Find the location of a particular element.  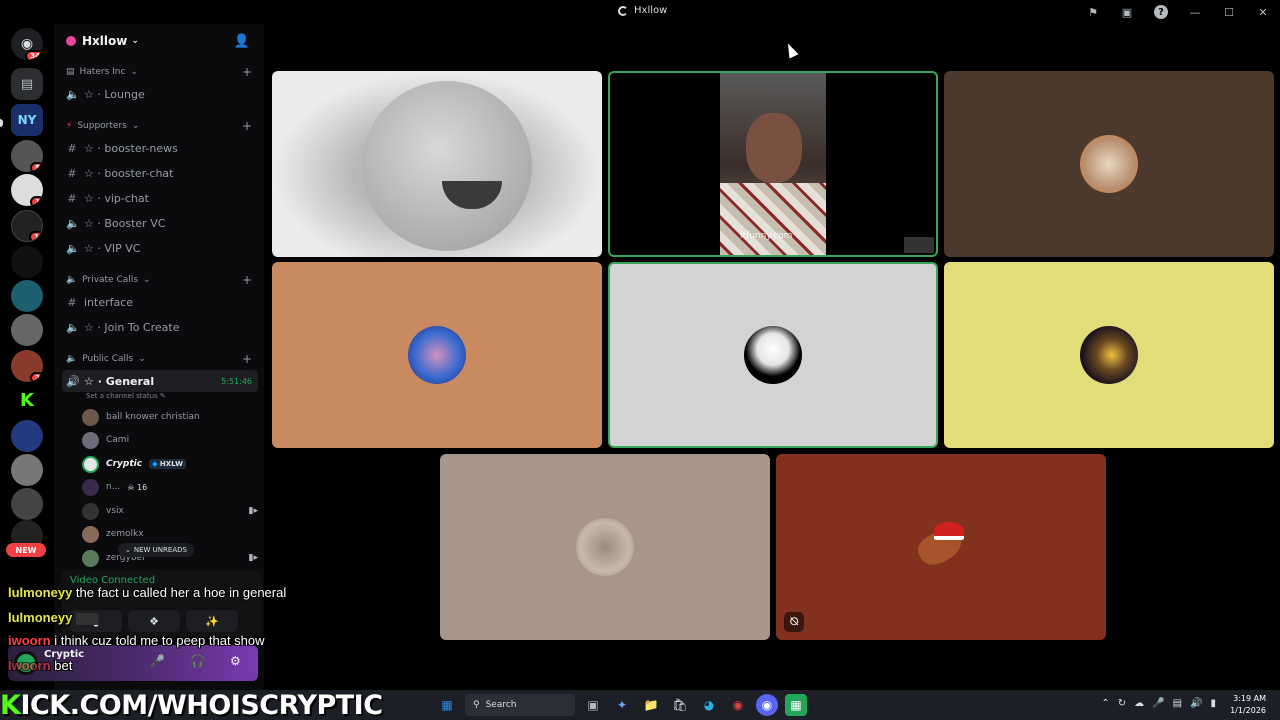

camera-icon: ▮▸ is located at coordinates (253, 558).